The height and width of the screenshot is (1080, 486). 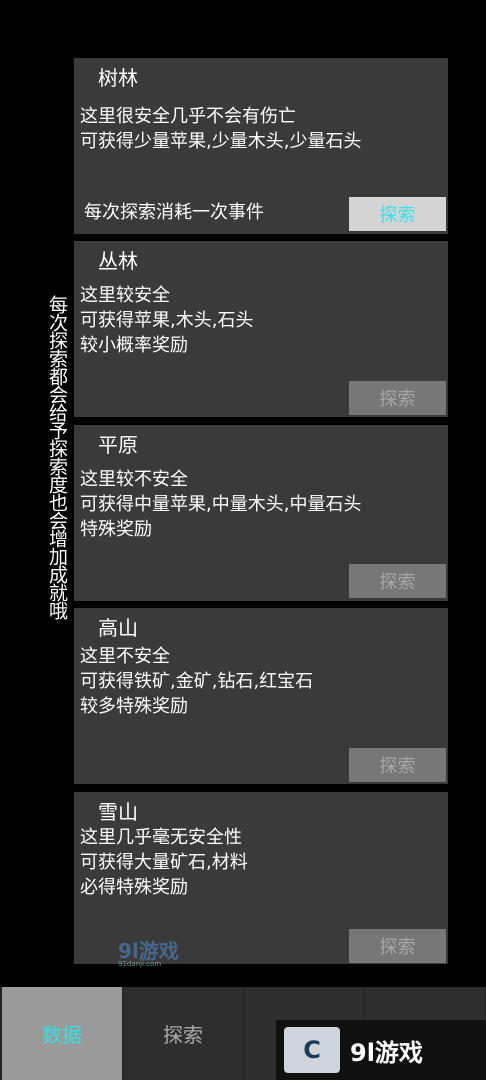 What do you see at coordinates (118, 445) in the screenshot?
I see `location-title: 平原` at bounding box center [118, 445].